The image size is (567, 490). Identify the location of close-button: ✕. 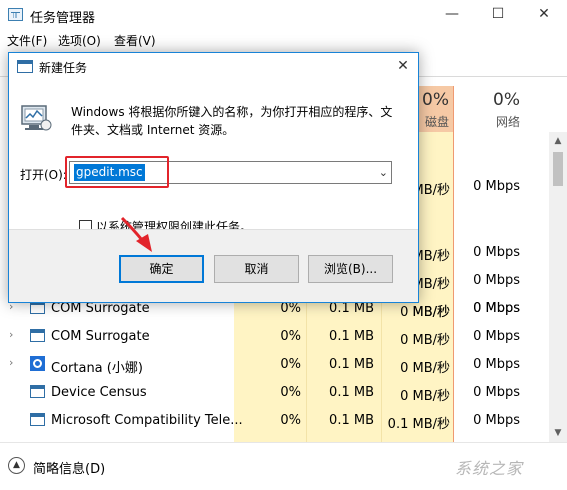
(544, 15).